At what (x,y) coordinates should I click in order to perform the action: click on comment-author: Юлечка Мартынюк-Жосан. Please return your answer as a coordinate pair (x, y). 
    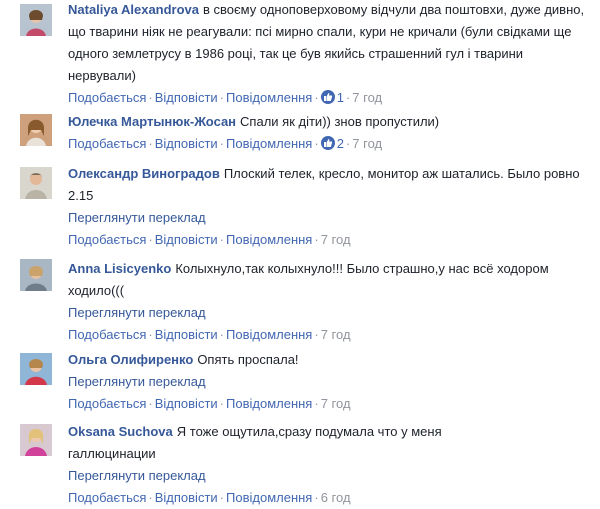
    Looking at the image, I should click on (152, 121).